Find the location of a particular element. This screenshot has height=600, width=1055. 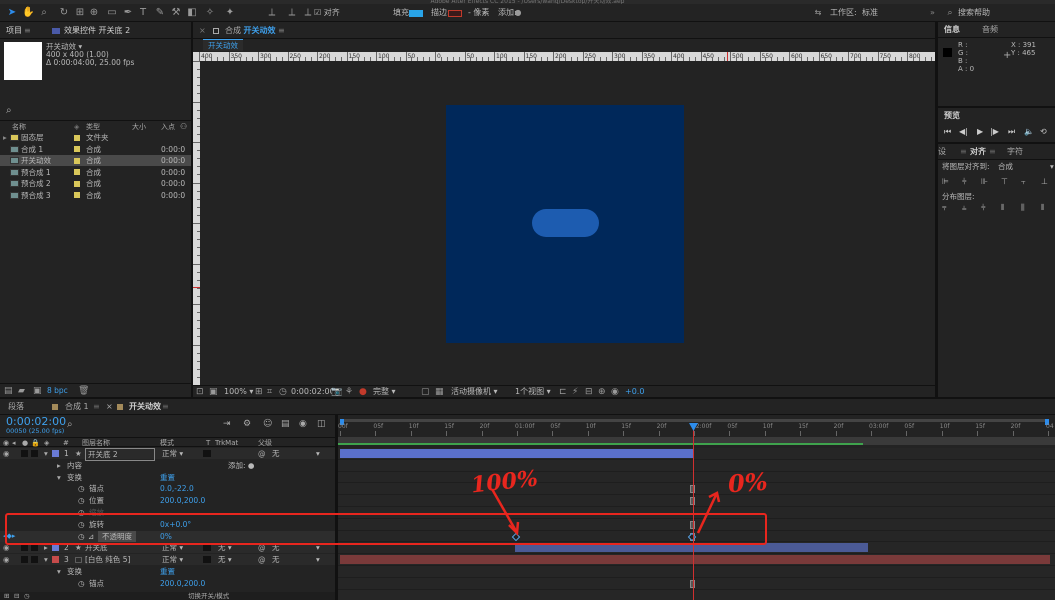

region-icon: ⌗ is located at coordinates (269, 392).